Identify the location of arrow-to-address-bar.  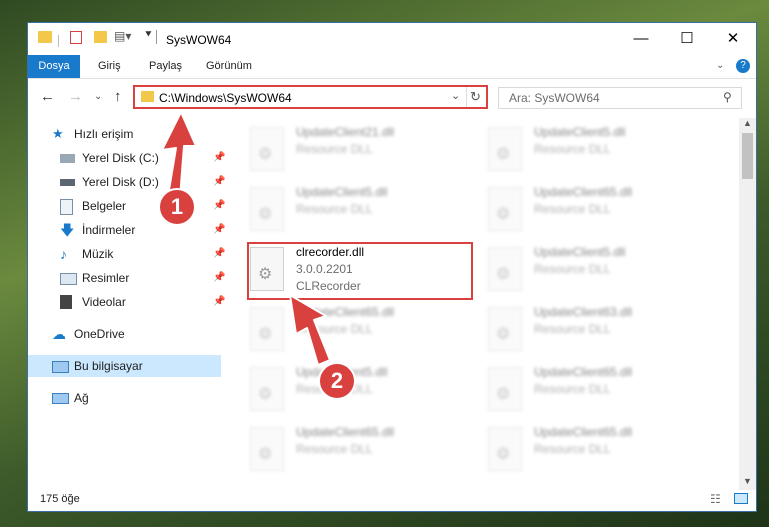
(179, 155).